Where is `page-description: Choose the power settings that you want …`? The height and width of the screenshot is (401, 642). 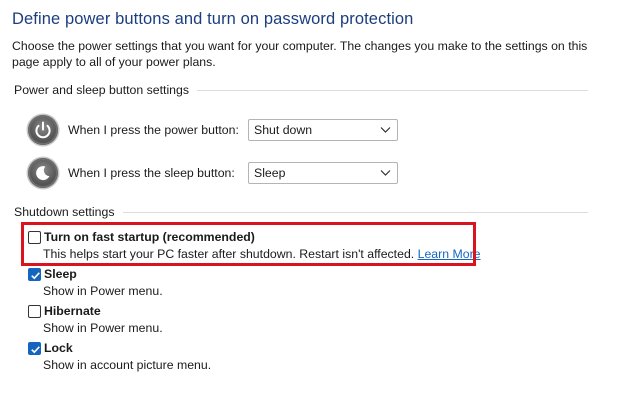
page-description: Choose the power settings that you want … is located at coordinates (300, 54).